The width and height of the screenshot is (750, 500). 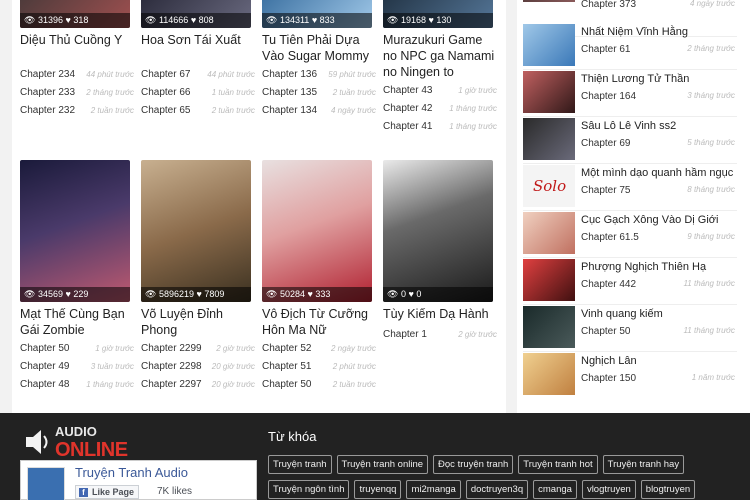 What do you see at coordinates (628, 126) in the screenshot?
I see `sidebar-title: Sâu Lô Lê Vinh ss2` at bounding box center [628, 126].